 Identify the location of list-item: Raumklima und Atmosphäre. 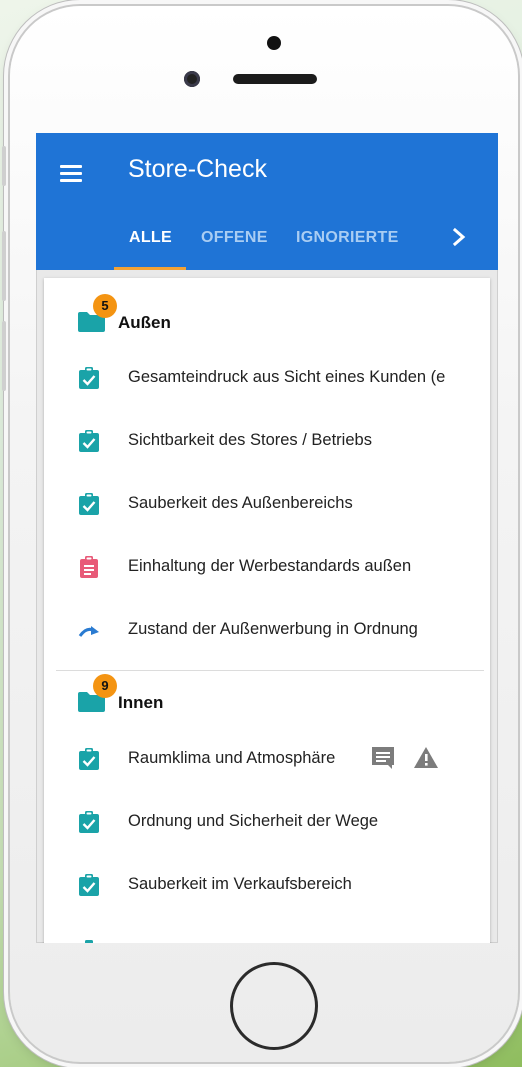
(267, 759).